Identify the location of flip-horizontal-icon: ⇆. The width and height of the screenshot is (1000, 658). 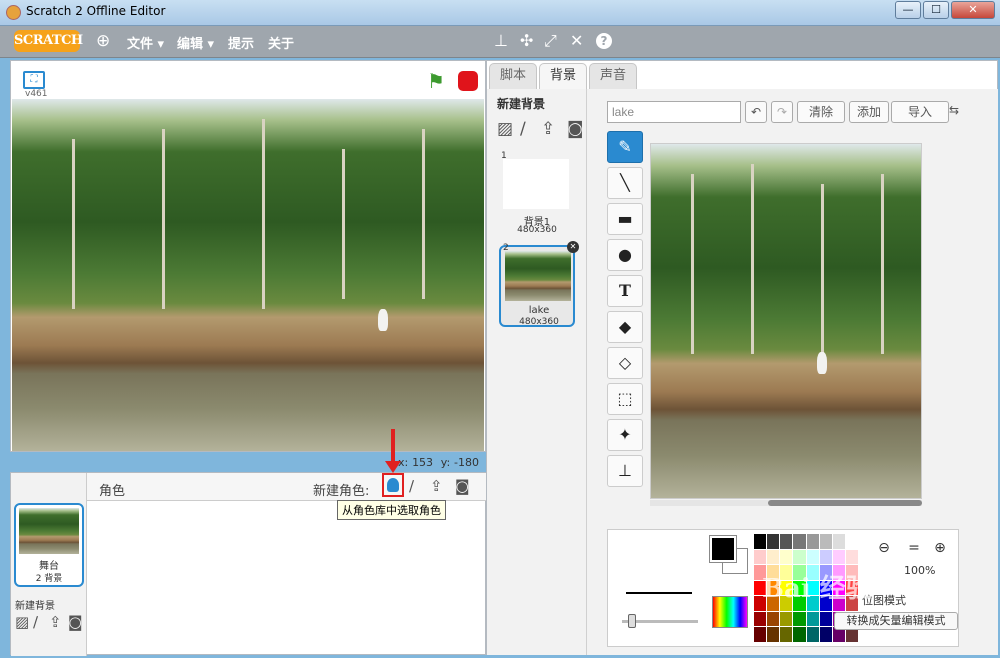
(954, 110).